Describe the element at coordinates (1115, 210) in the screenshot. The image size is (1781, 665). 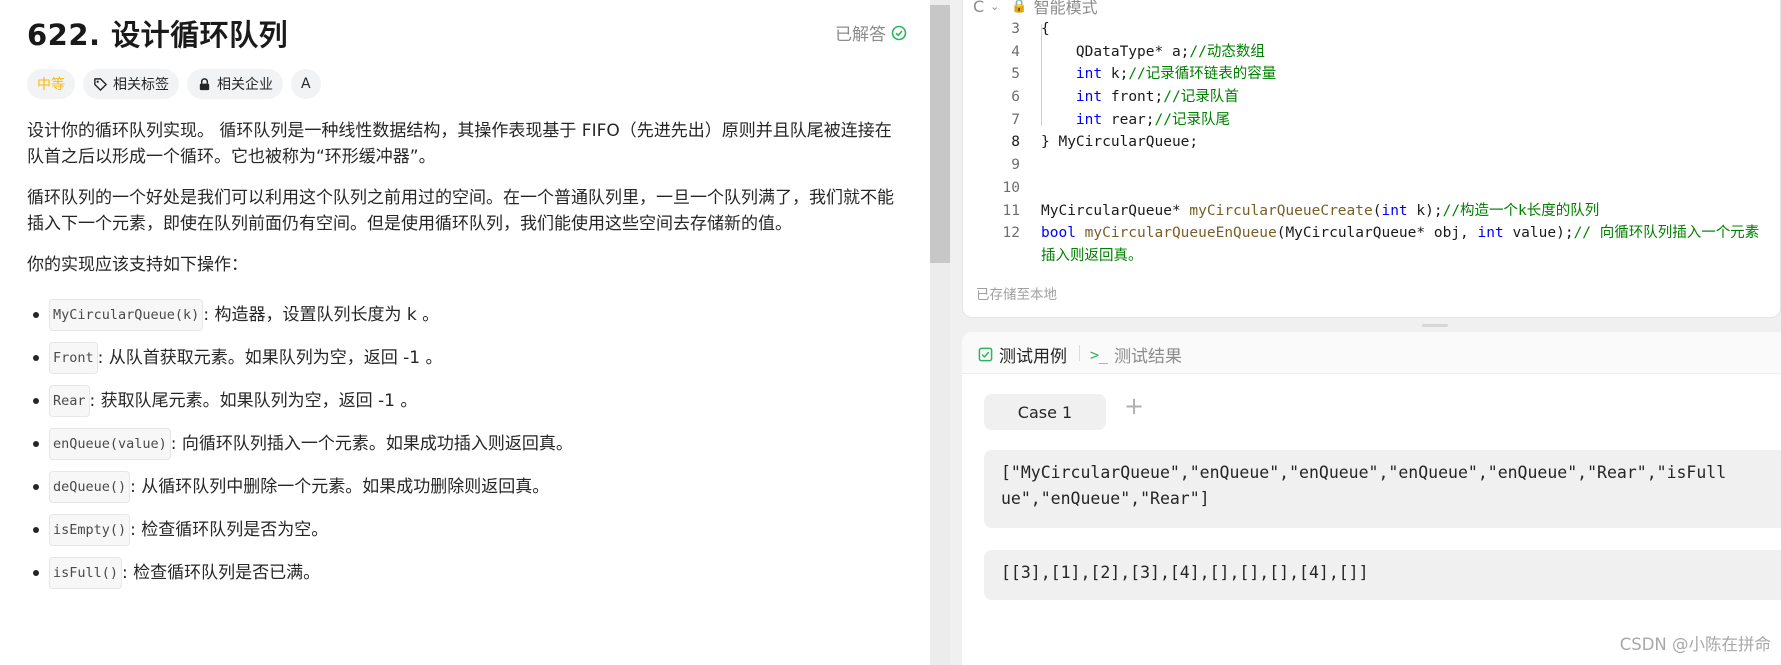
I see `code-token: MyCircularQueue*` at that location.